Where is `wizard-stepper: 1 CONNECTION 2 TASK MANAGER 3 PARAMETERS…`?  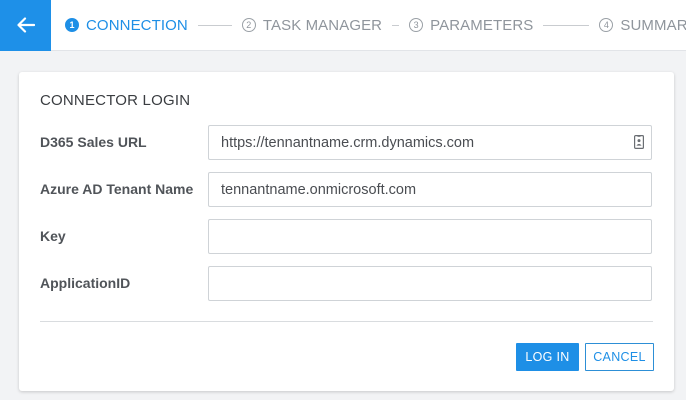
wizard-stepper: 1 CONNECTION 2 TASK MANAGER 3 PARAMETERS… is located at coordinates (343, 25).